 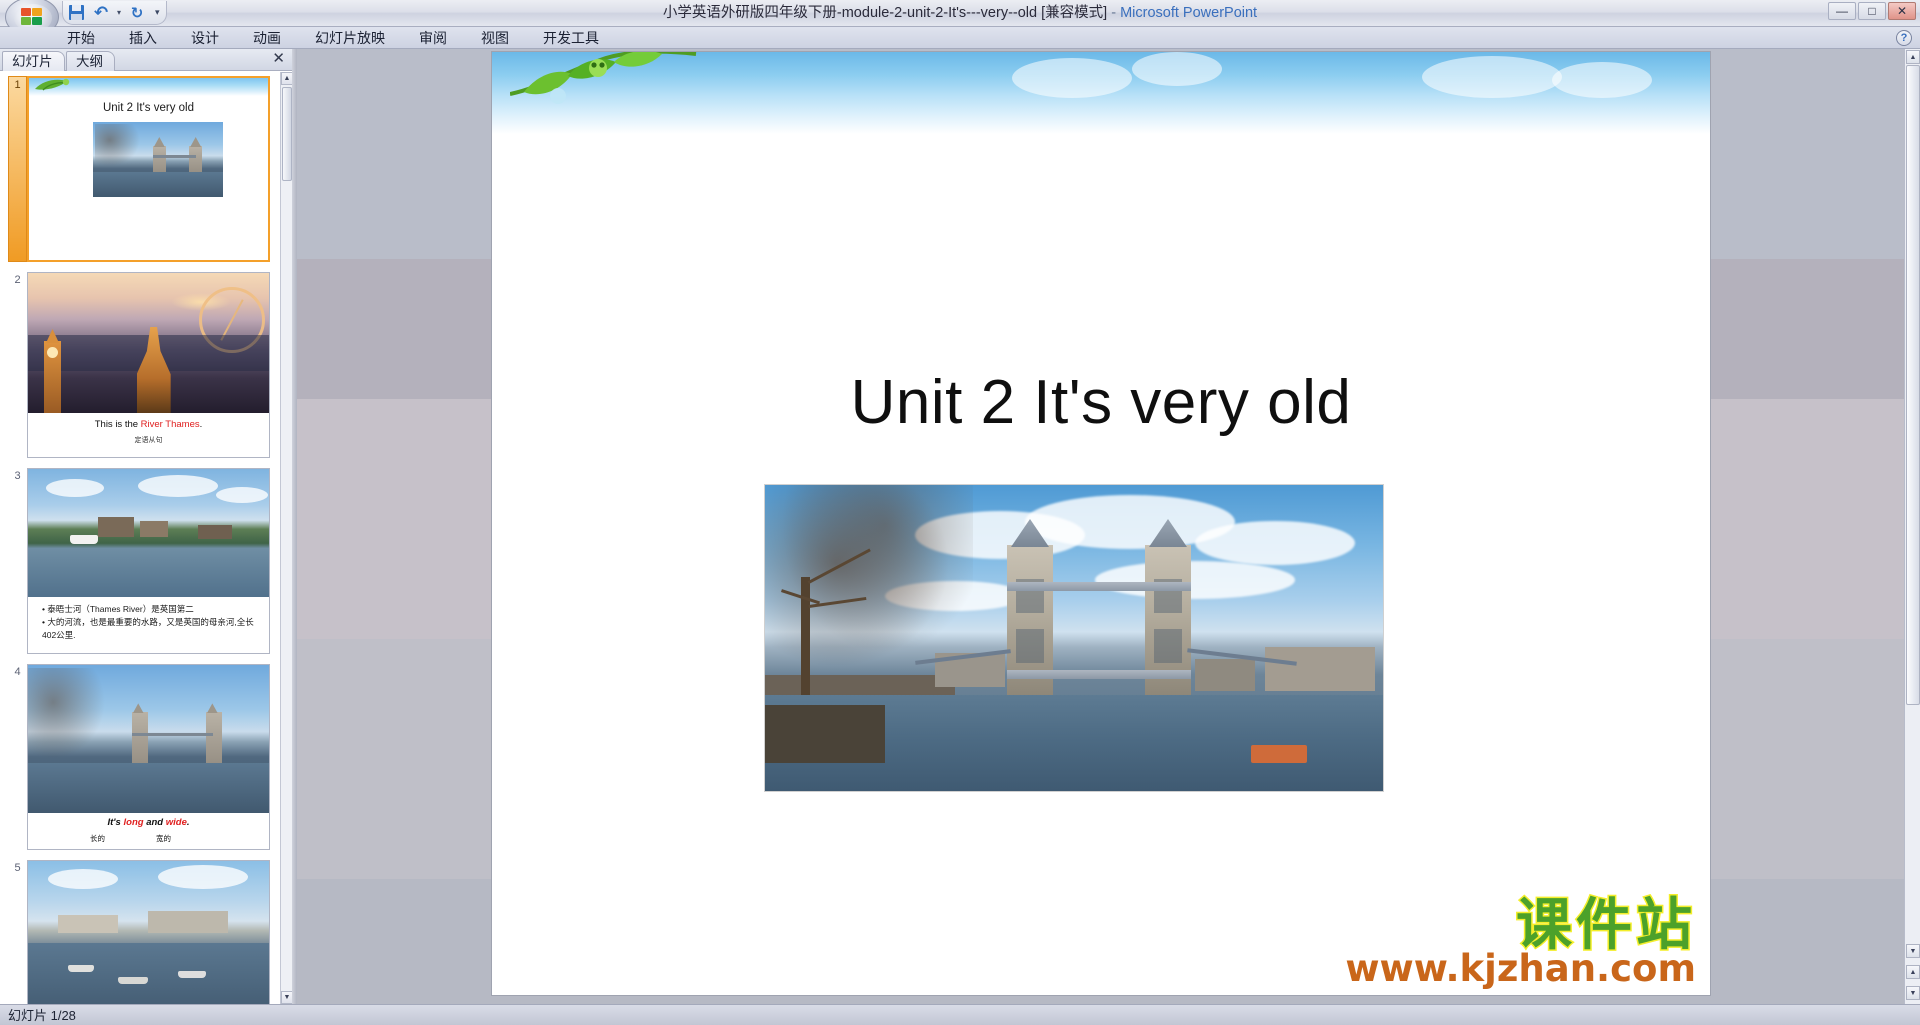 I want to click on thumbnail-slide-5-frame, so click(x=148, y=932).